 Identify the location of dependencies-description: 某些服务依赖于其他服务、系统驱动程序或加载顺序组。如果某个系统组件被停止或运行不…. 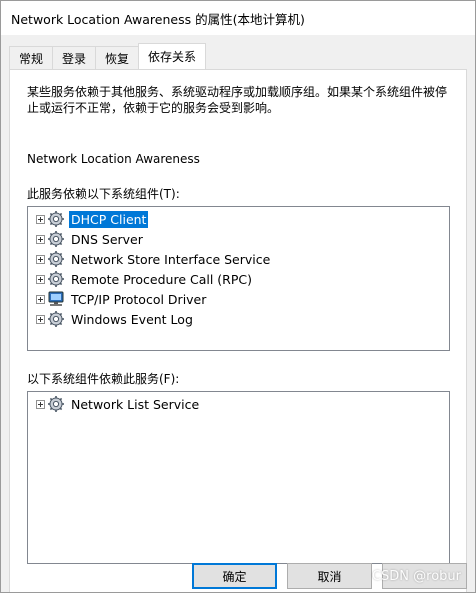
(237, 100).